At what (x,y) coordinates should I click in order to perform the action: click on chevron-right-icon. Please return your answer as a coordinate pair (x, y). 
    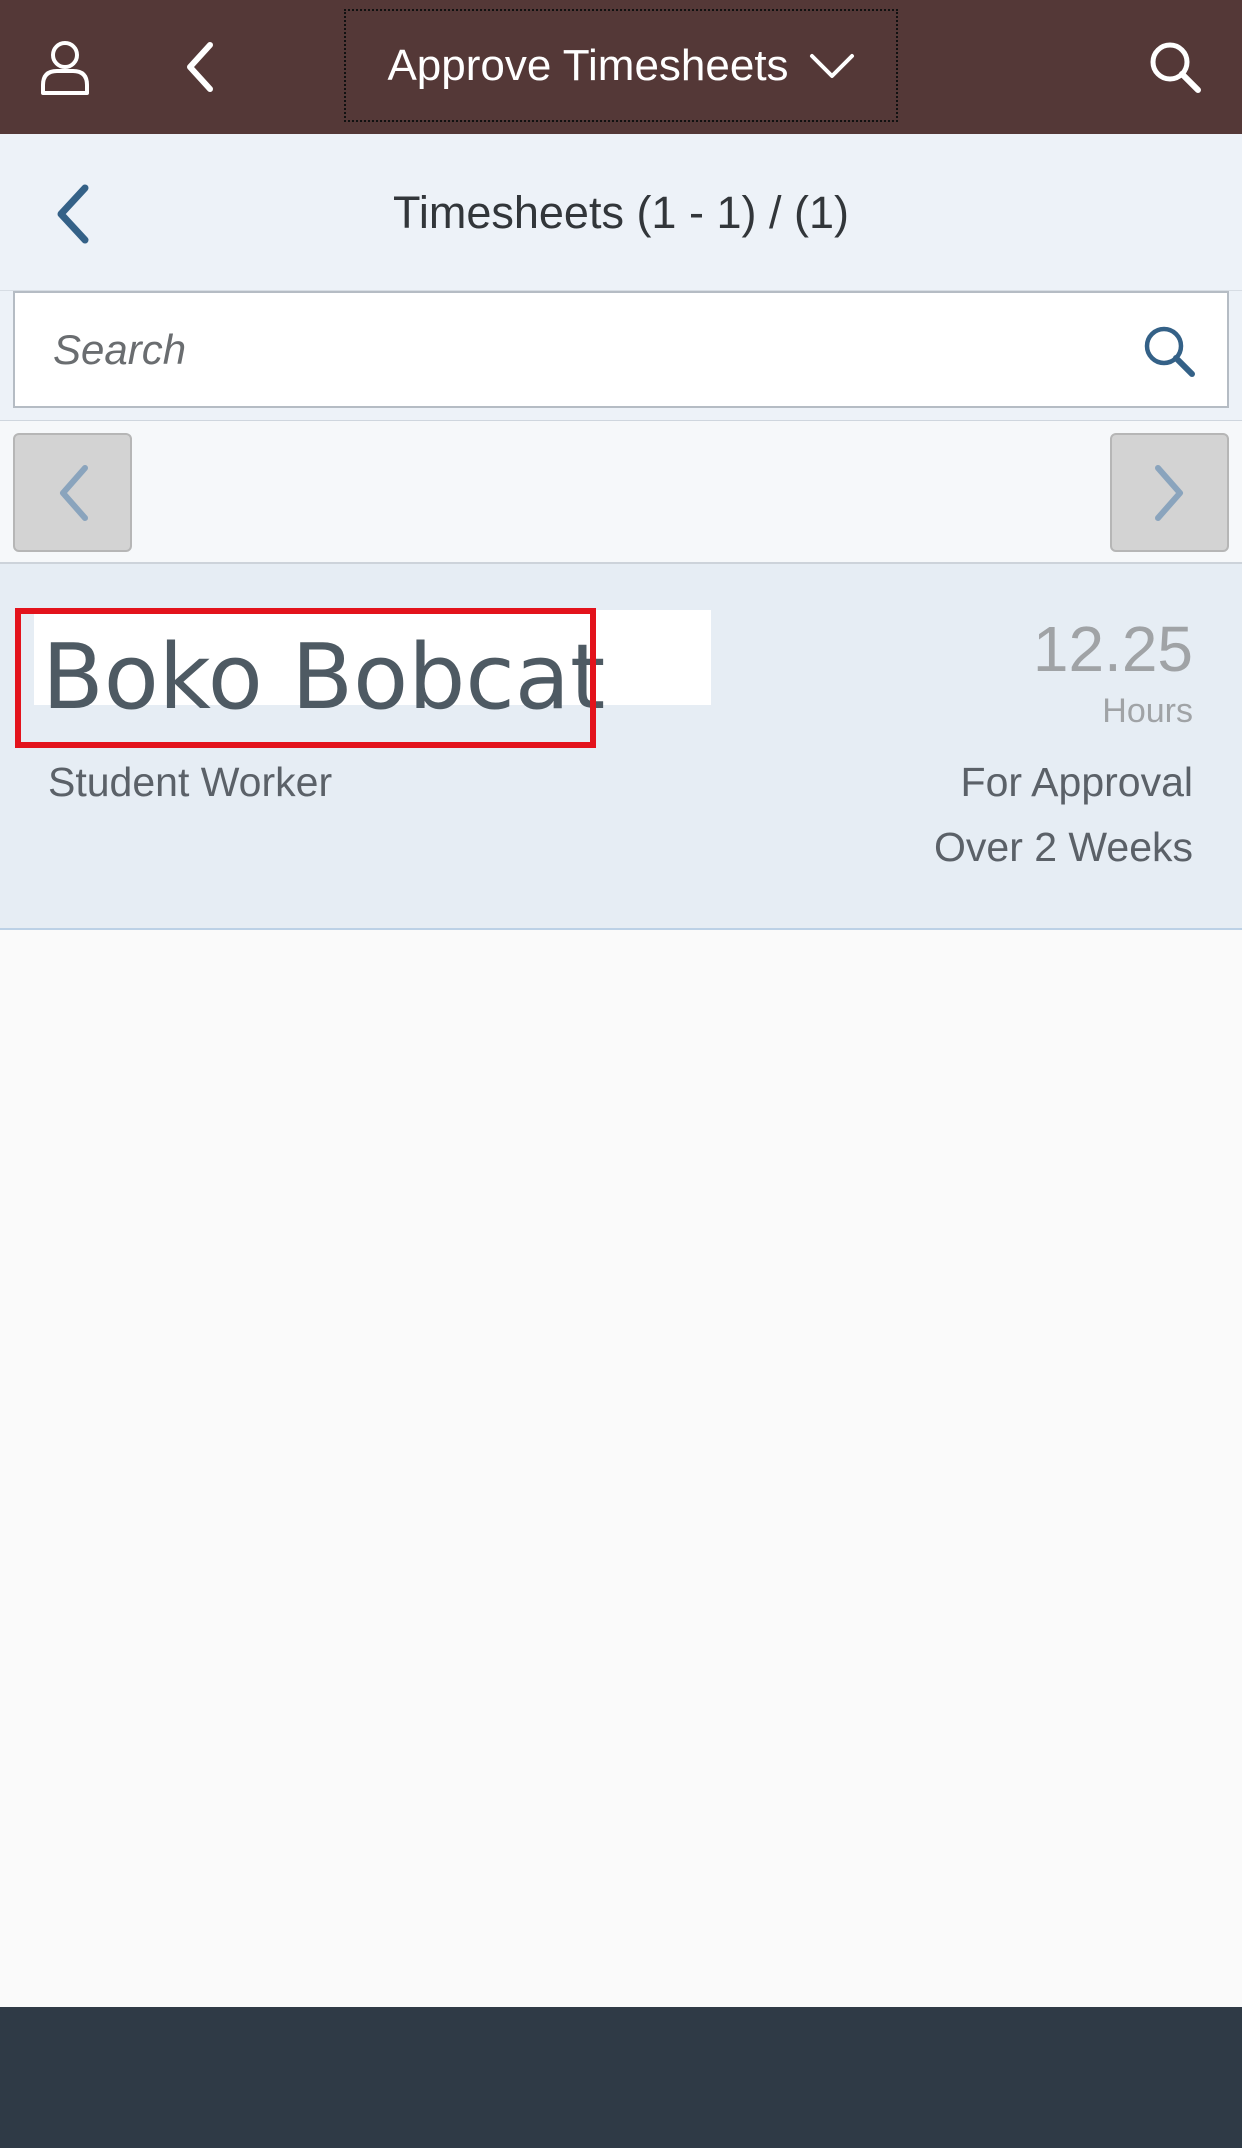
    Looking at the image, I should click on (1168, 492).